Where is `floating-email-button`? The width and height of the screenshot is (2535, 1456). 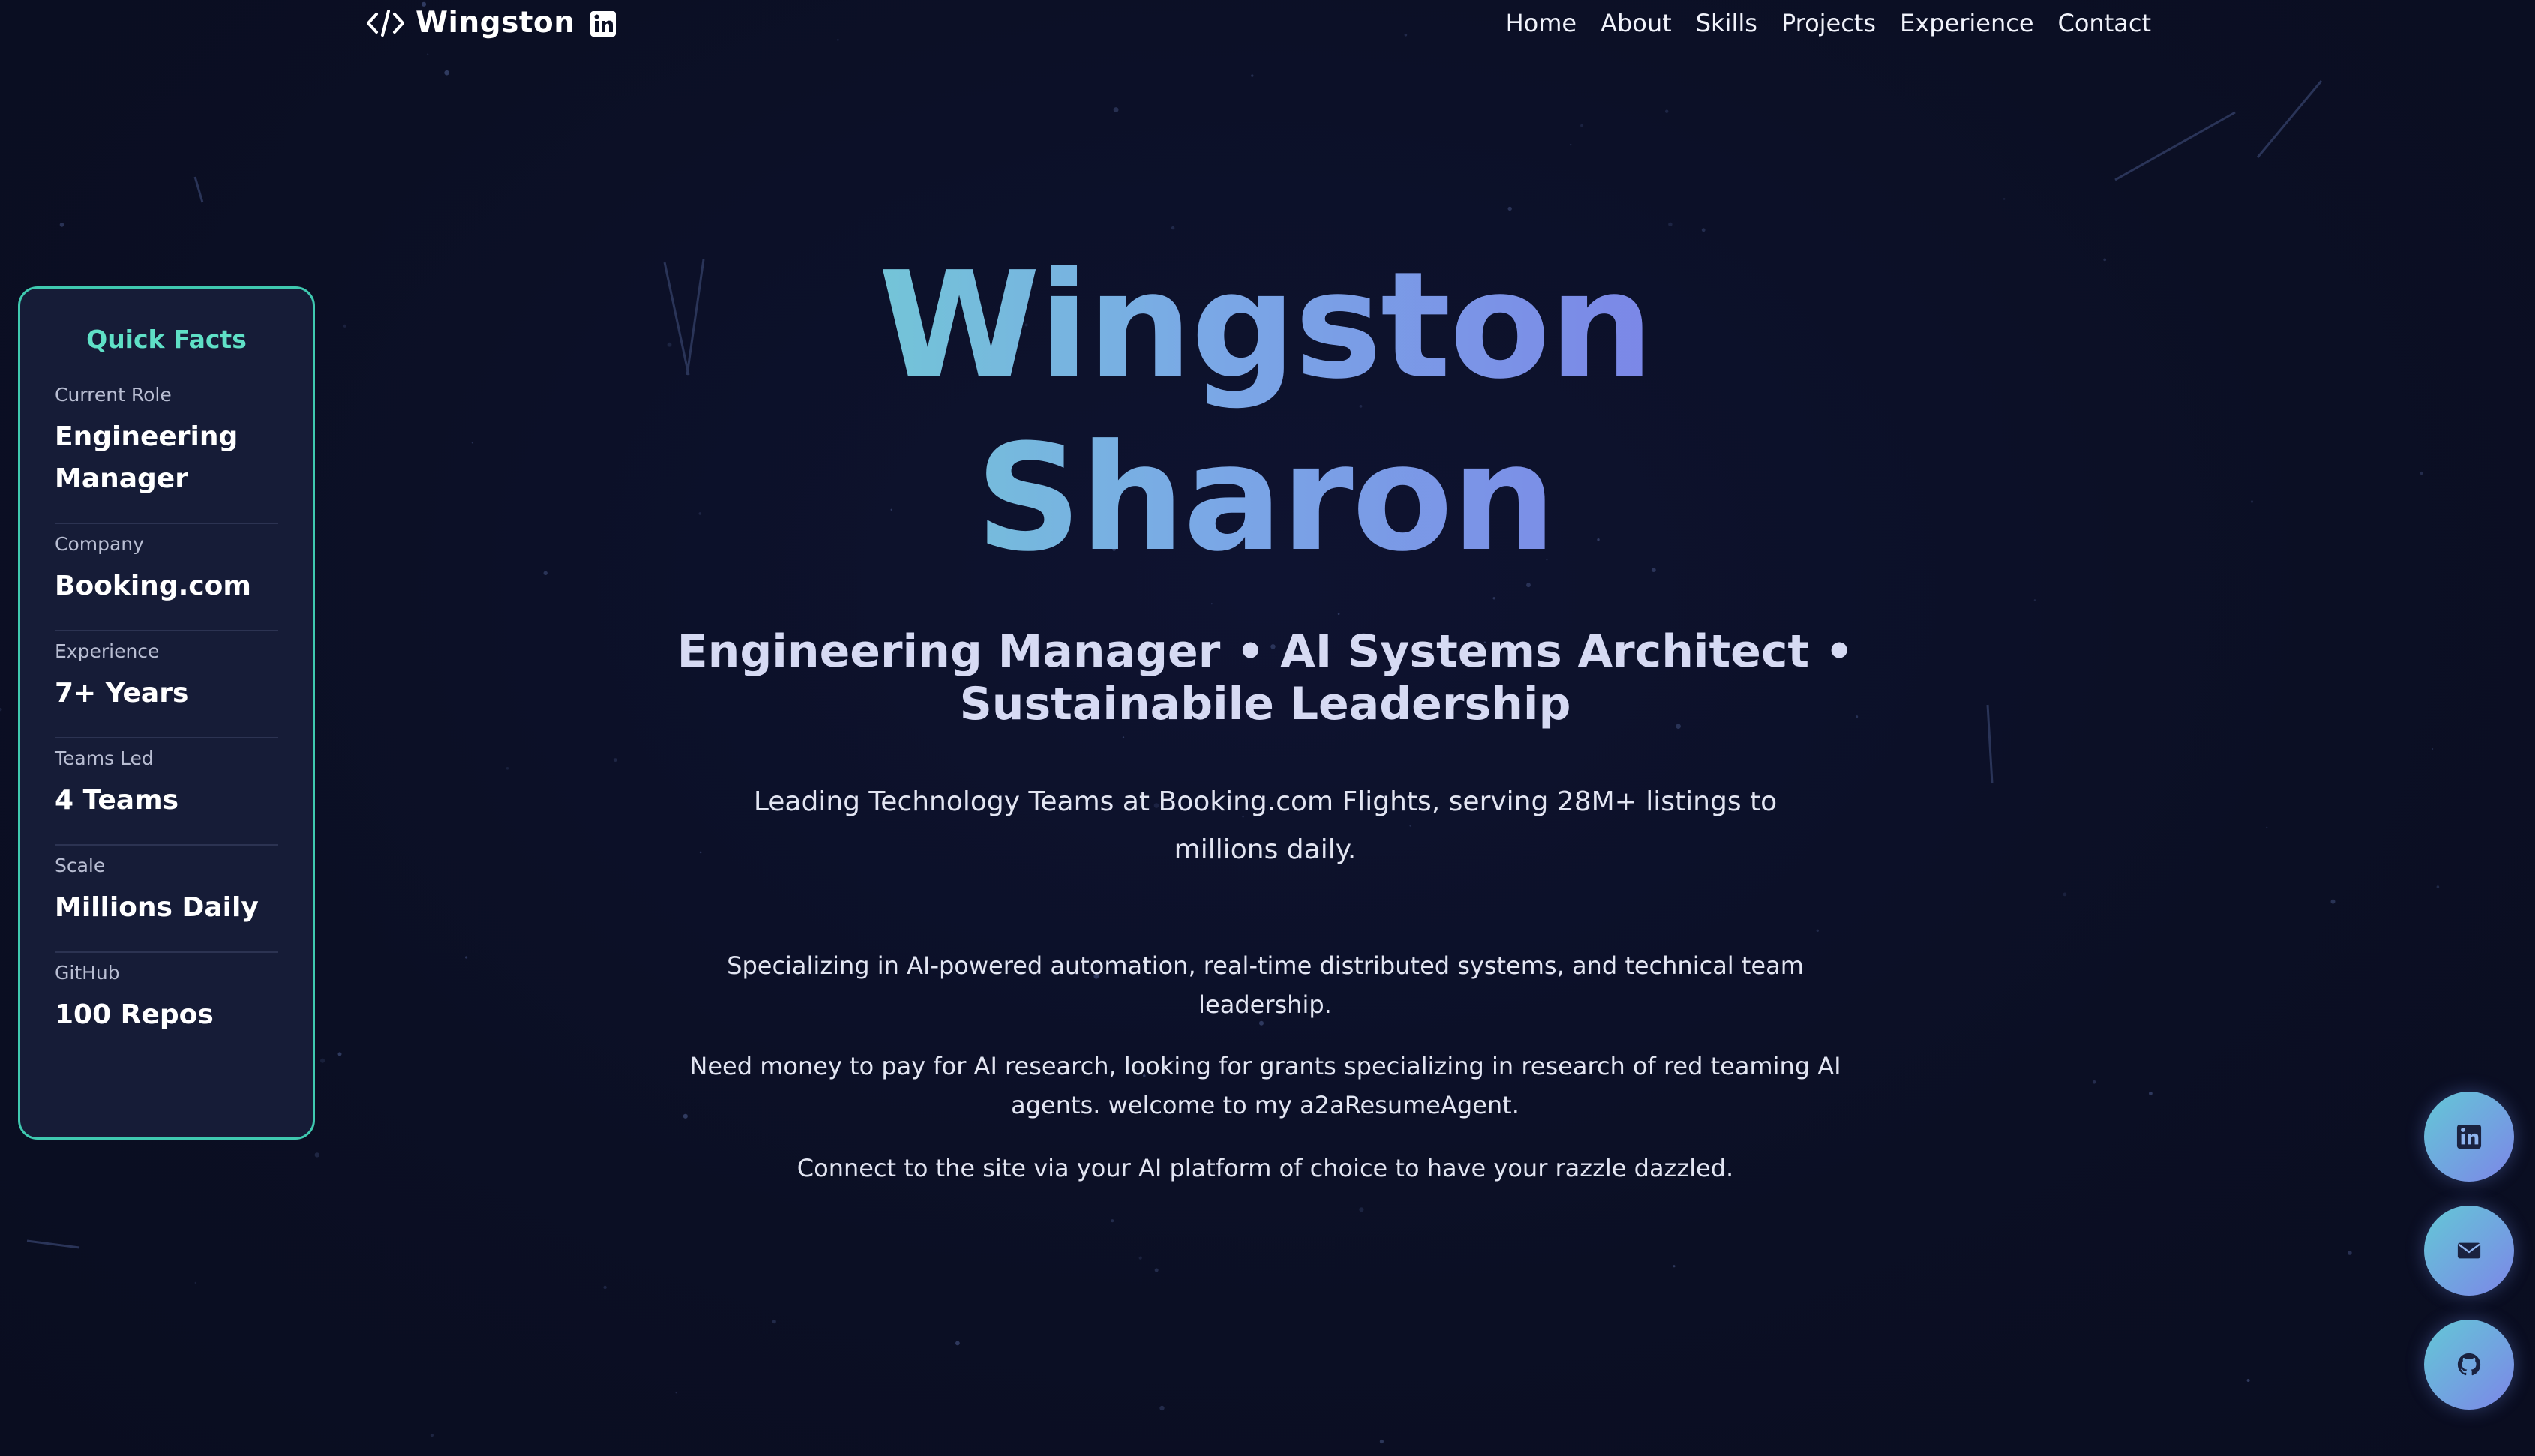 floating-email-button is located at coordinates (2469, 1251).